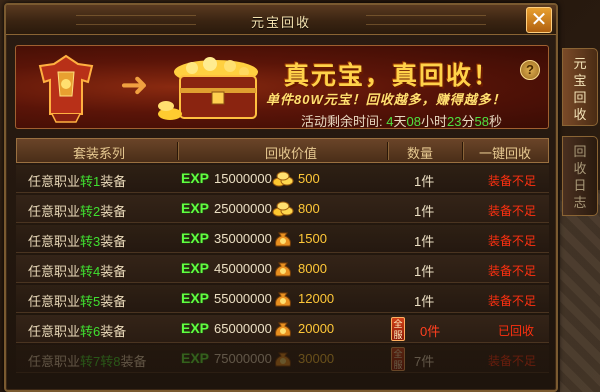 Image resolution: width=600 pixels, height=392 pixels. Describe the element at coordinates (433, 121) in the screenshot. I see `countdown-hours-unit: 小时` at that location.